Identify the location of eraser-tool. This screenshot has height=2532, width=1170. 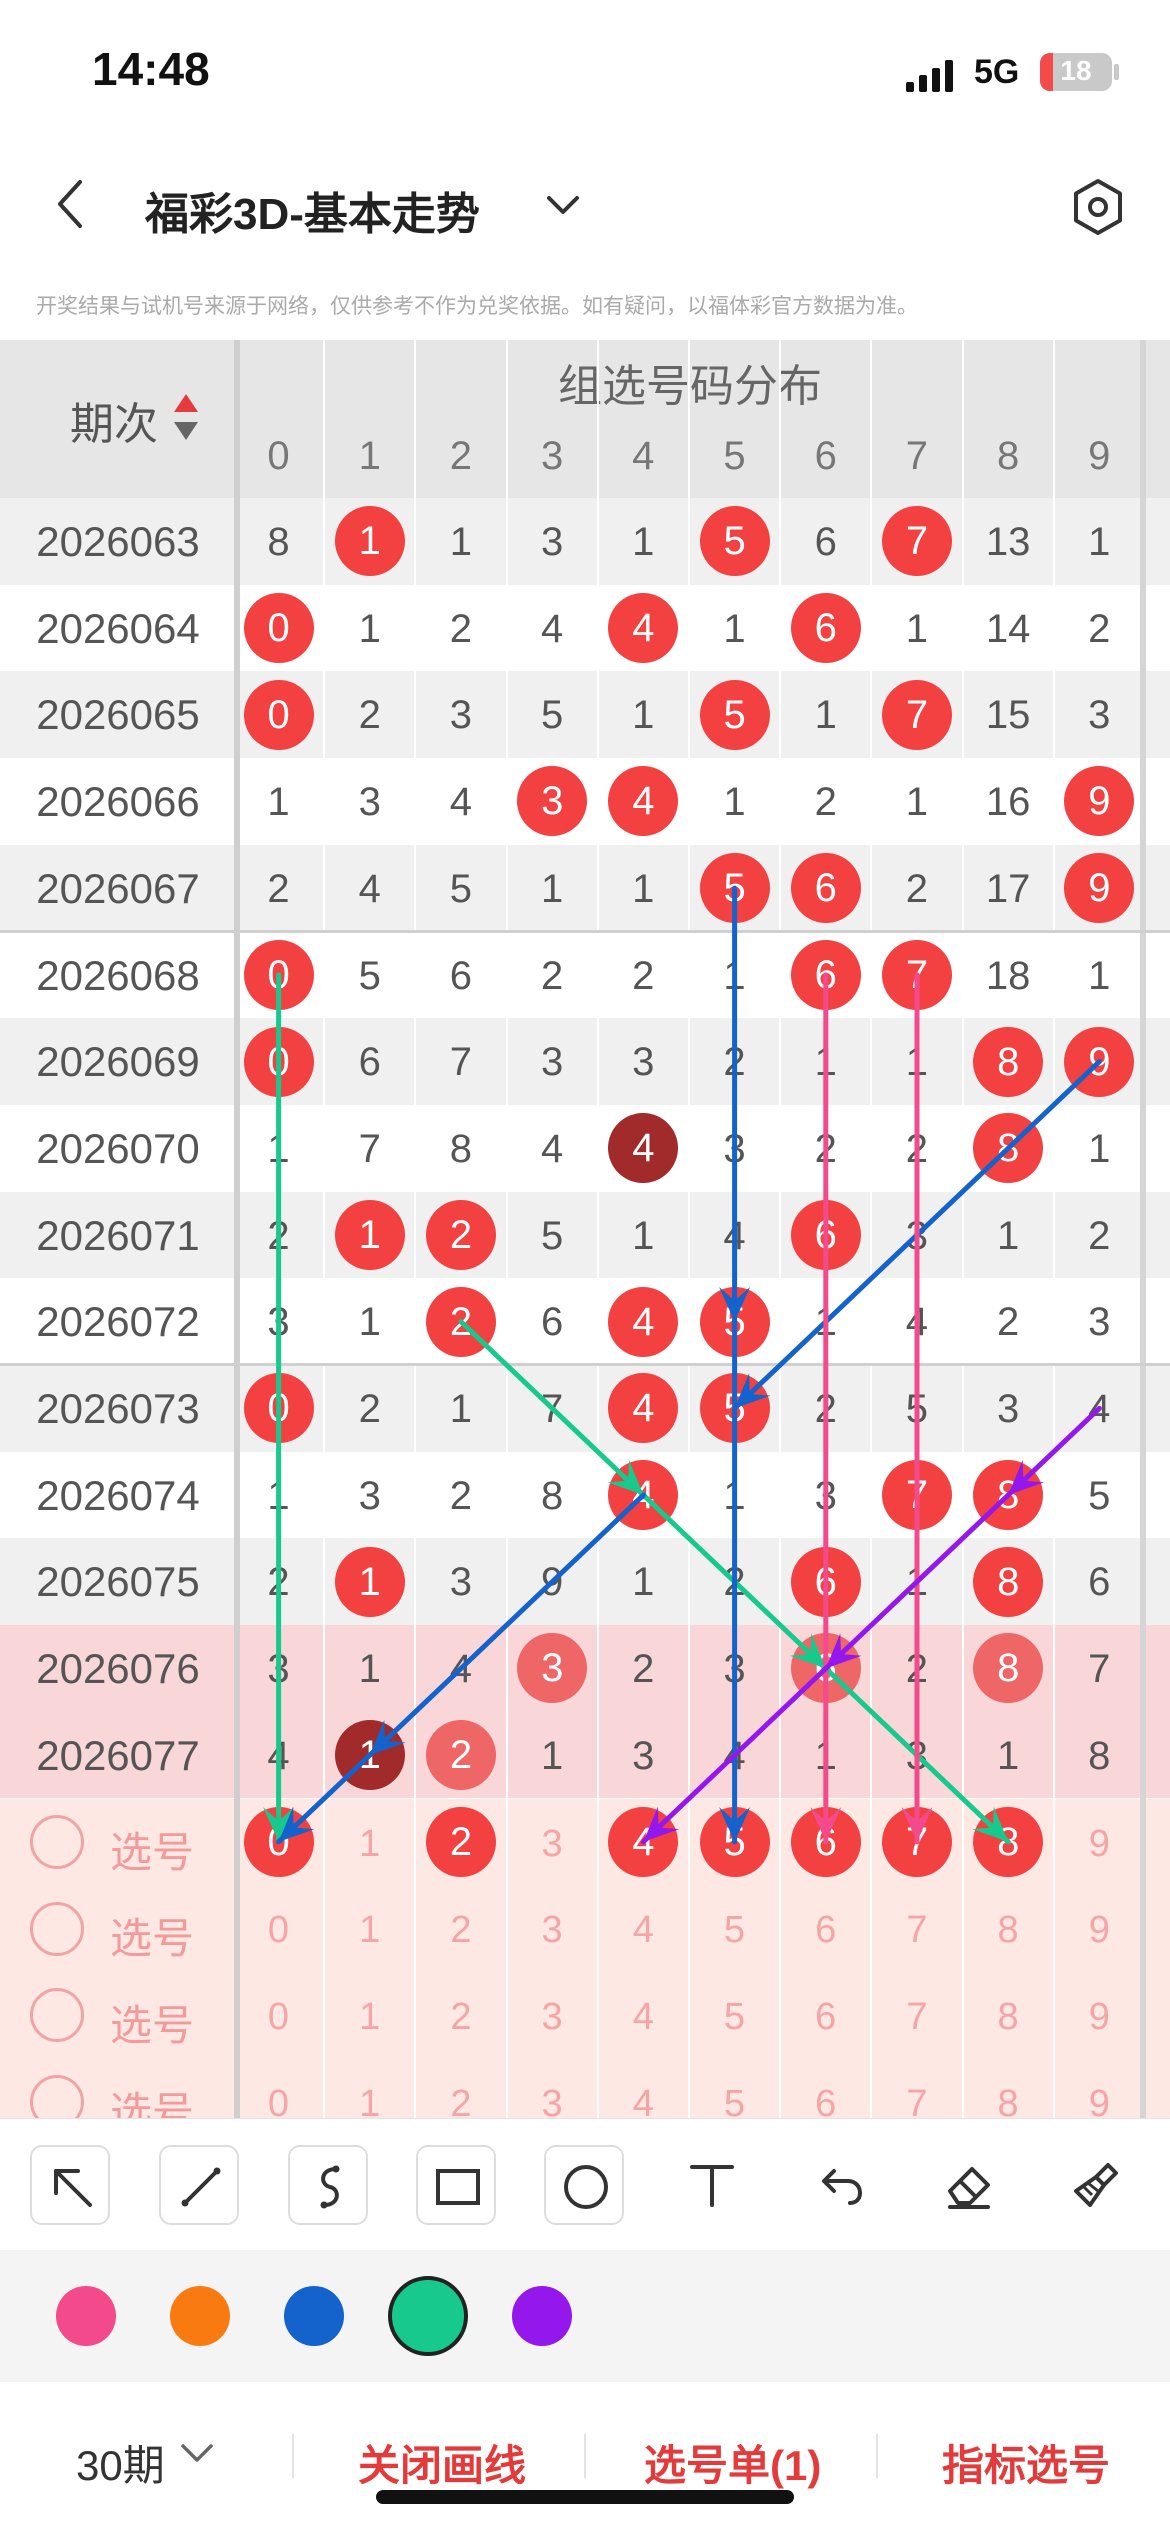
(968, 2185).